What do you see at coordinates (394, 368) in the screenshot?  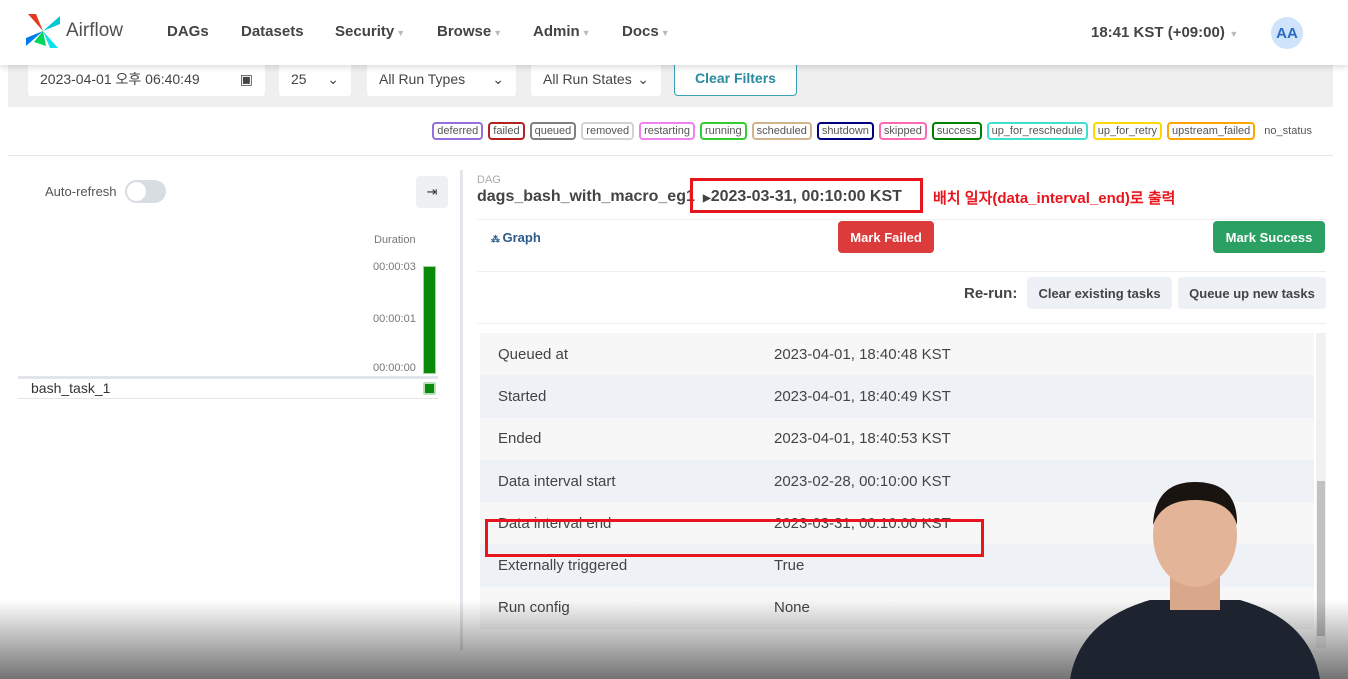 I see `duration-tick: 00:00:00` at bounding box center [394, 368].